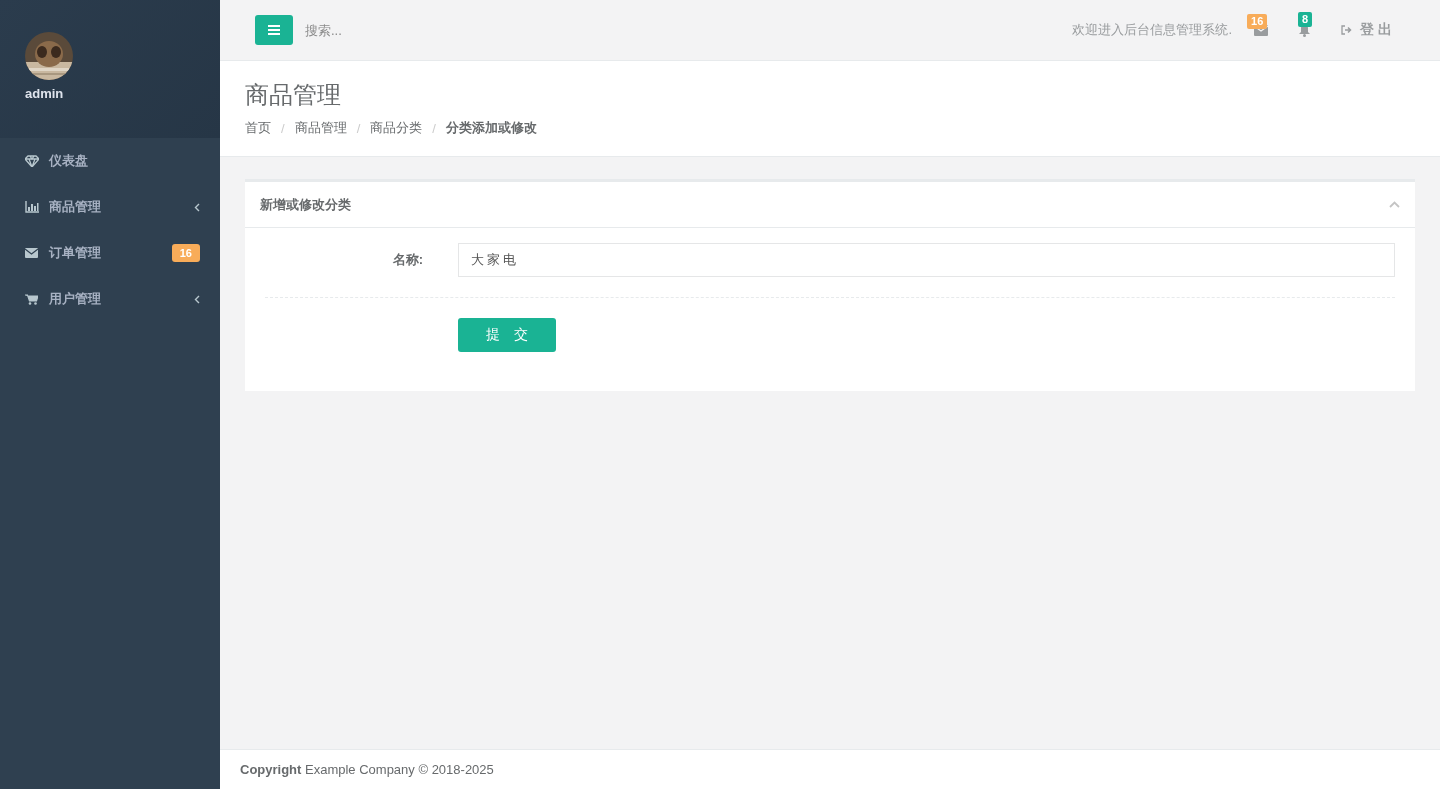 The image size is (1440, 789). I want to click on copyright-text: Copyright Example Company © 2018-2025, so click(367, 769).